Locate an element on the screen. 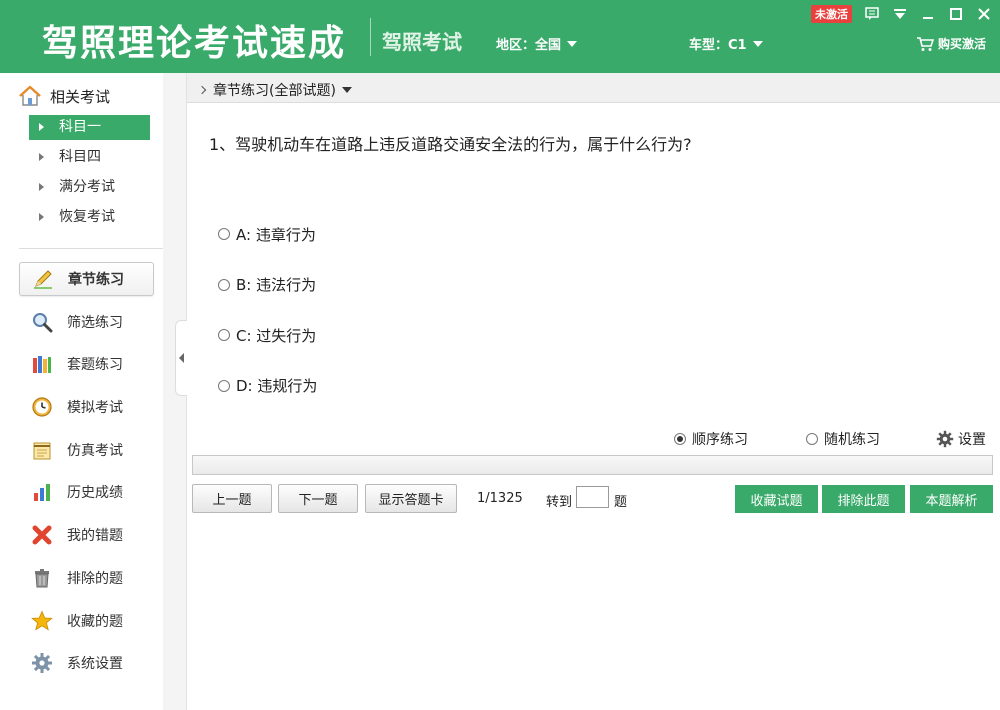 The image size is (1000, 710). title-bar: 驾照理论考试速成 驾照考试 地区：全国 车型：C1 未激活 购买激活 is located at coordinates (500, 36).